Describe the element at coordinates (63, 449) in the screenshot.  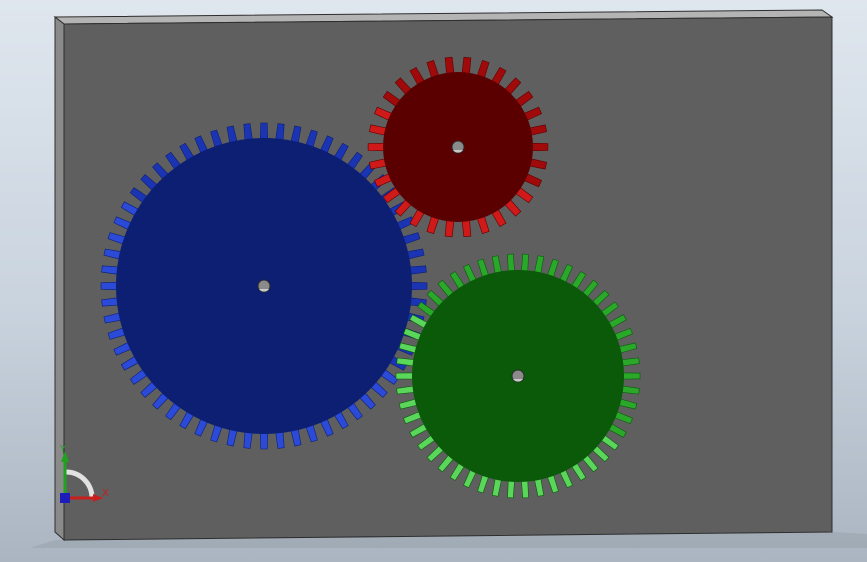
I see `y-axis-label: Y` at that location.